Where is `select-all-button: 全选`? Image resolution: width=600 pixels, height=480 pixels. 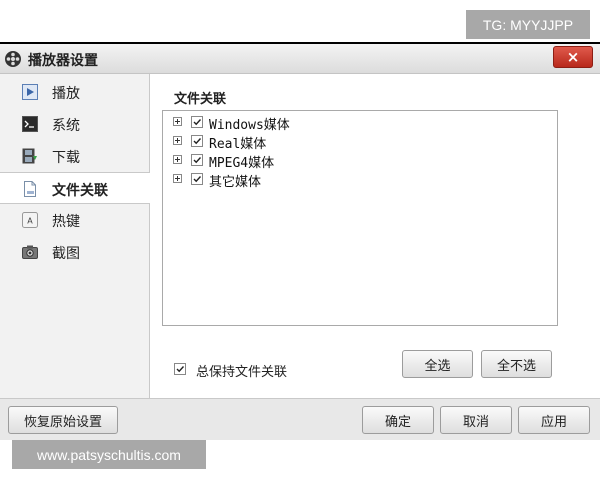
select-all-button: 全选 is located at coordinates (437, 364).